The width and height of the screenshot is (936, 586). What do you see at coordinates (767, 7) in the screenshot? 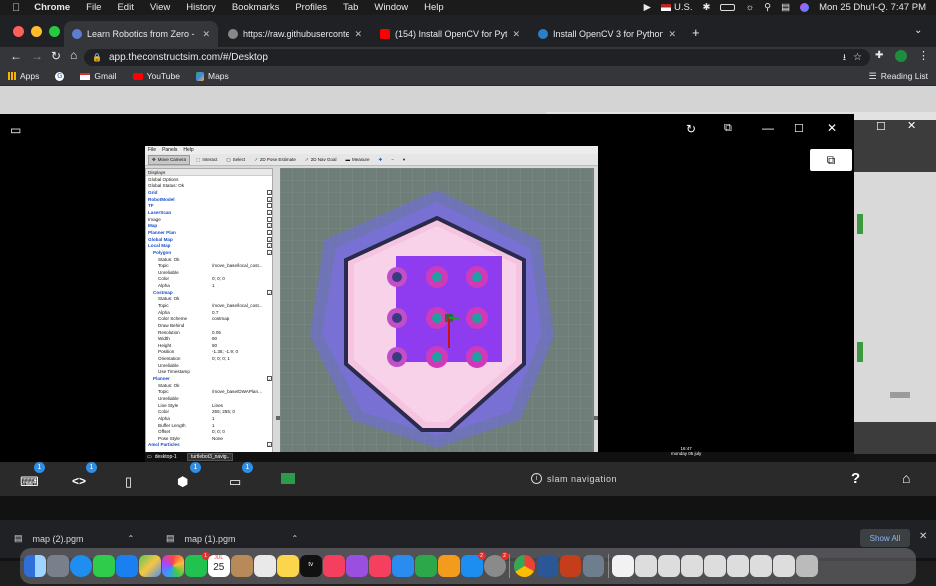
I see `spotlight-icon: ⚲` at bounding box center [767, 7].